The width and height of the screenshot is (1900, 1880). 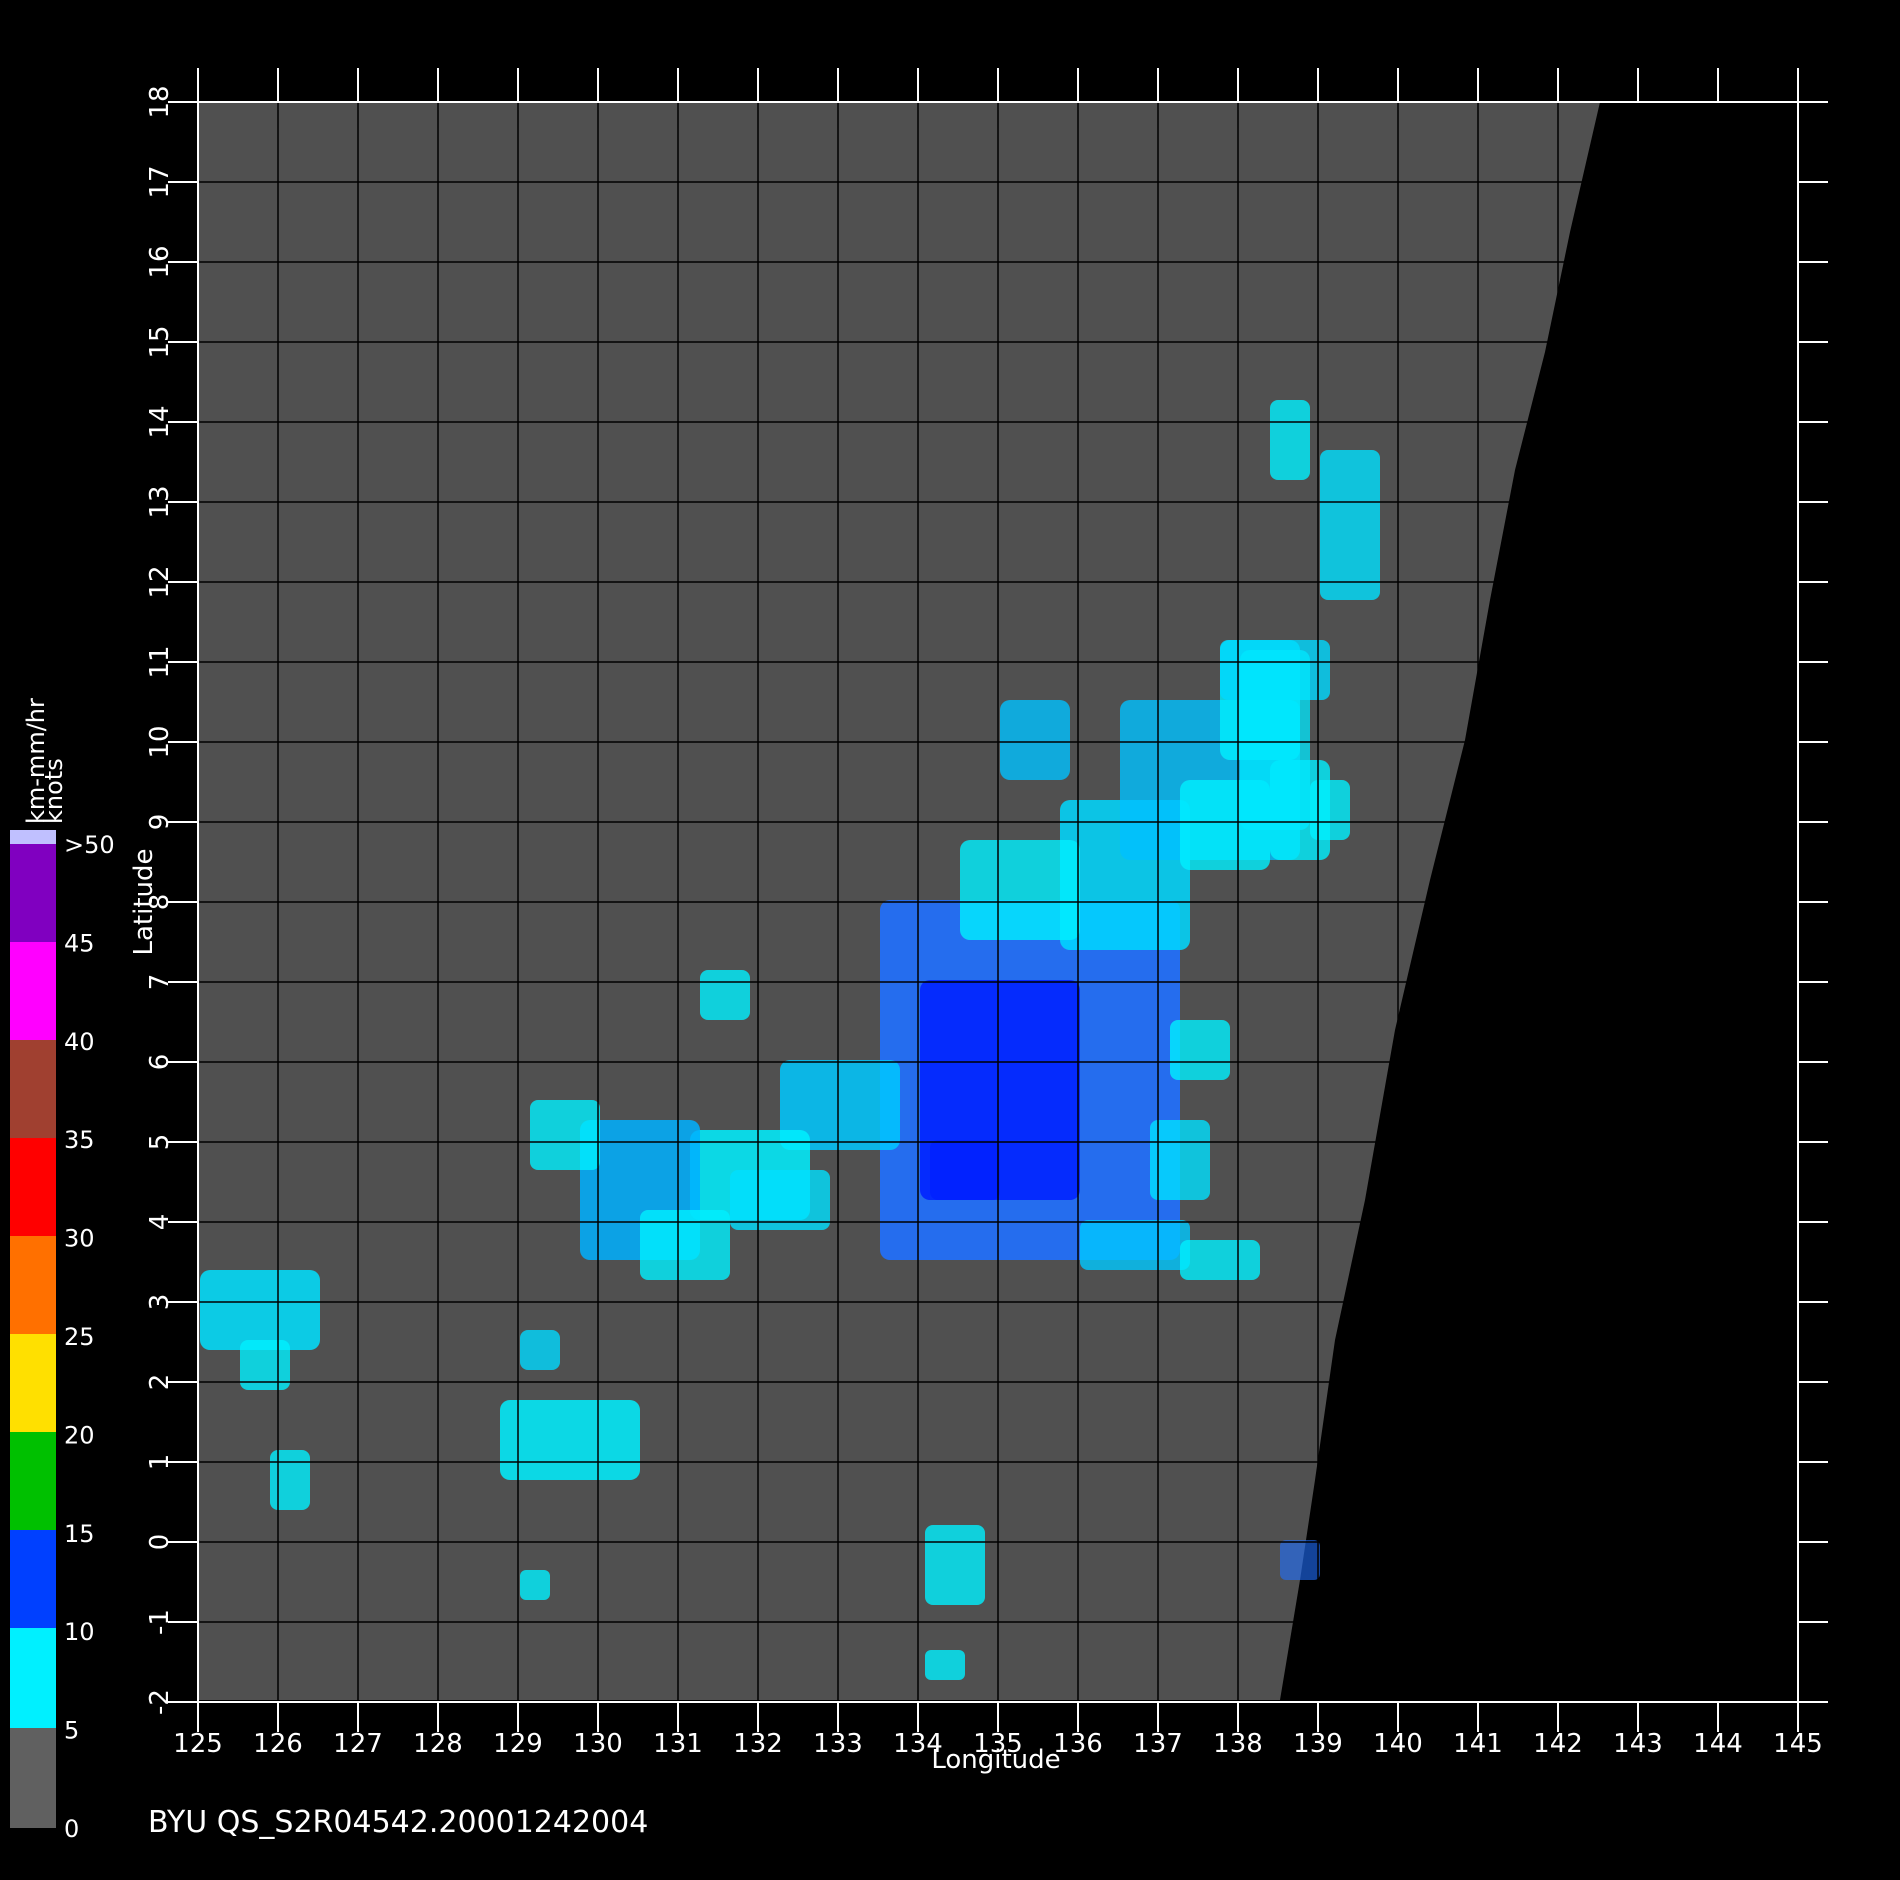 What do you see at coordinates (358, 1744) in the screenshot?
I see `x-tick-label: 127` at bounding box center [358, 1744].